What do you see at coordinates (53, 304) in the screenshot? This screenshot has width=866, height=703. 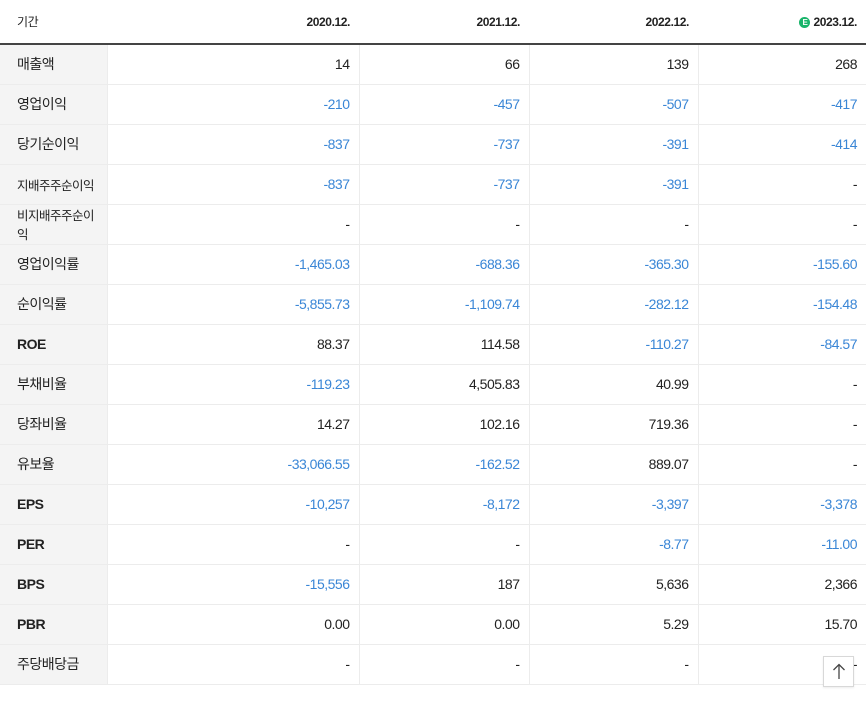 I see `row-label: 순이익률` at bounding box center [53, 304].